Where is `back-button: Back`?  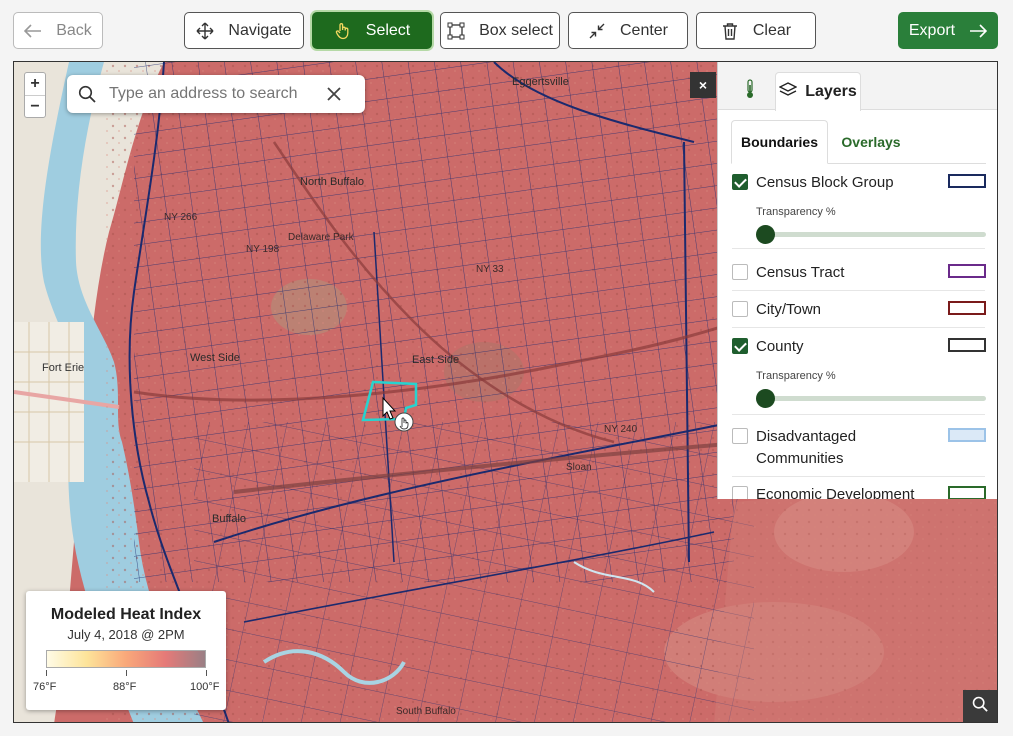
back-button: Back is located at coordinates (58, 30).